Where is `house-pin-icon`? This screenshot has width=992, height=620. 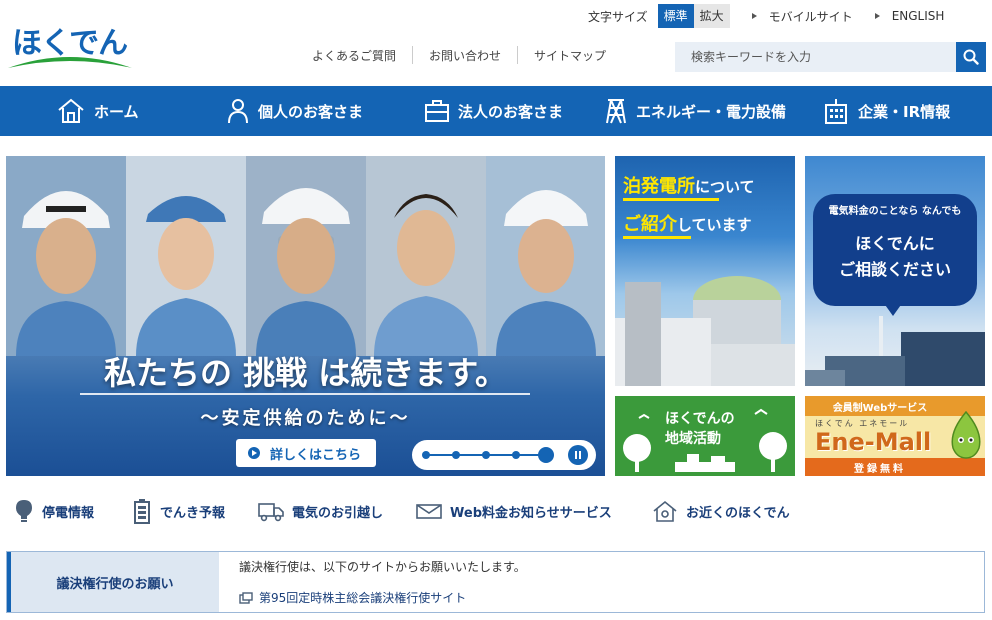 house-pin-icon is located at coordinates (665, 511).